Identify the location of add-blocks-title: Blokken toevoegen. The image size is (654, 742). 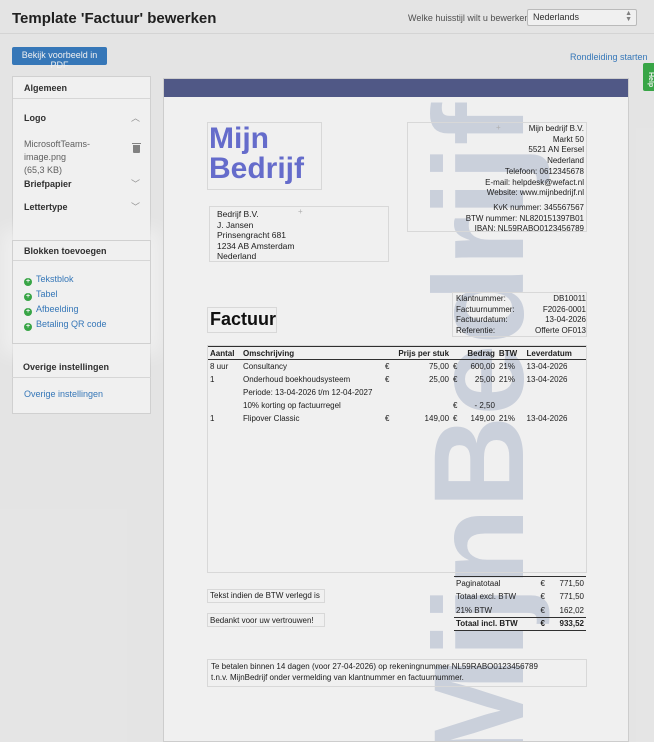
(81, 251).